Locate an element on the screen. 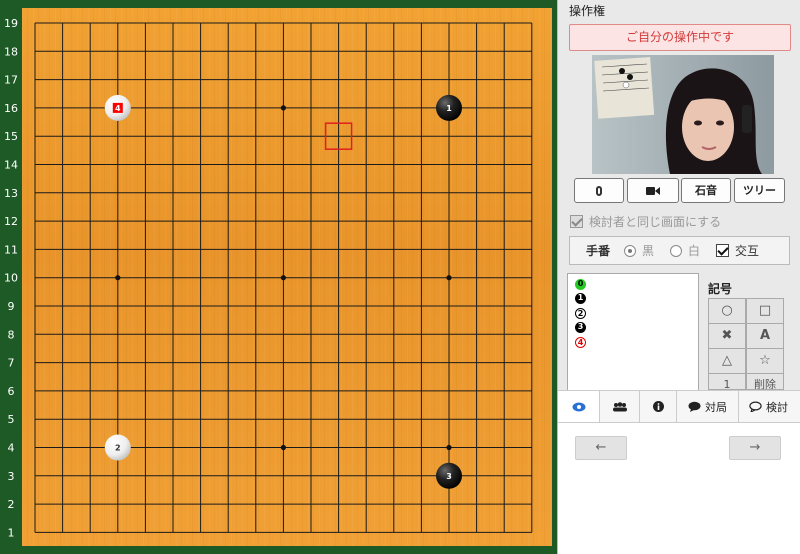 This screenshot has height=554, width=800. row-label: 3 is located at coordinates (11, 476).